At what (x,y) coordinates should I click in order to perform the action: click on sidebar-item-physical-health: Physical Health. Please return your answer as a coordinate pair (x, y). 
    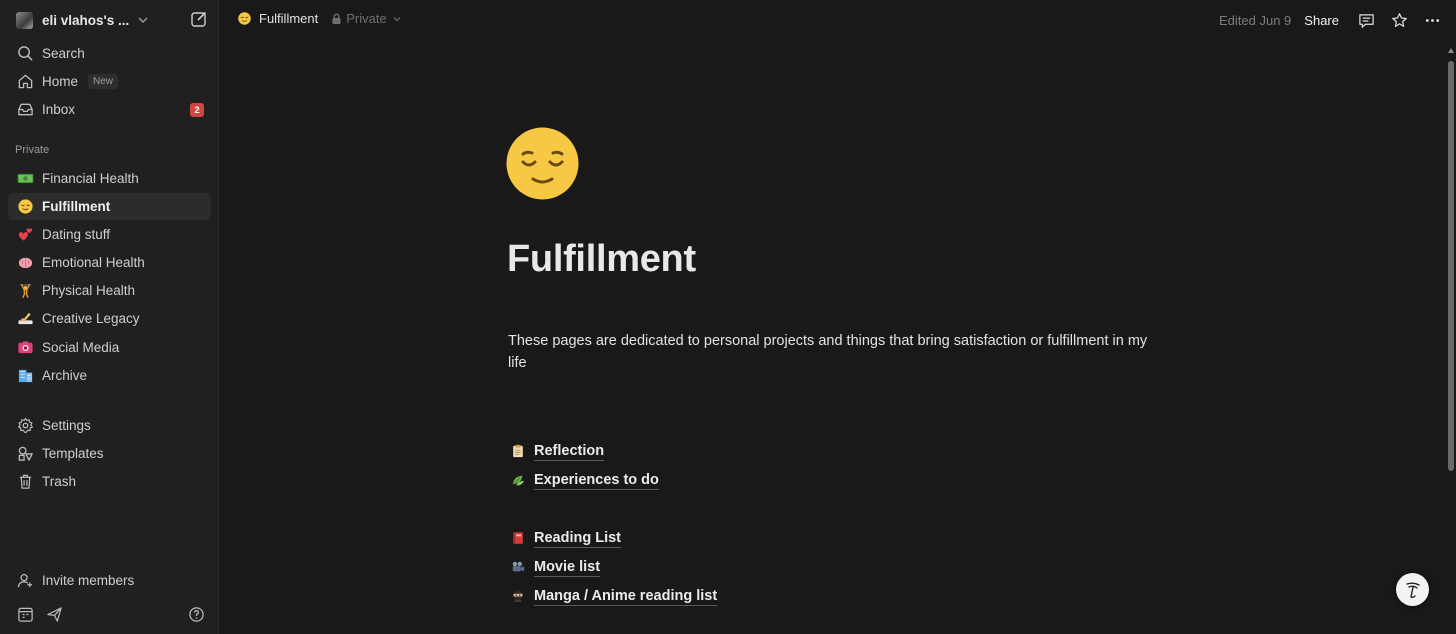
    Looking at the image, I should click on (109, 290).